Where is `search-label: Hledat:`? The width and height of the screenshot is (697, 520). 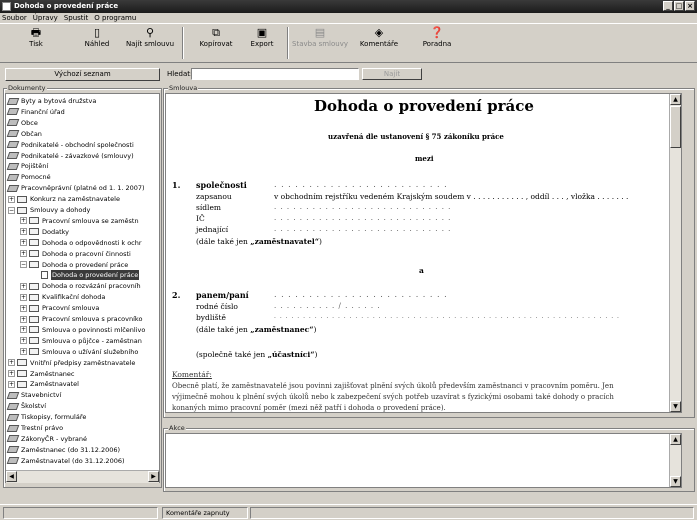
search-label: Hledat: is located at coordinates (180, 74).